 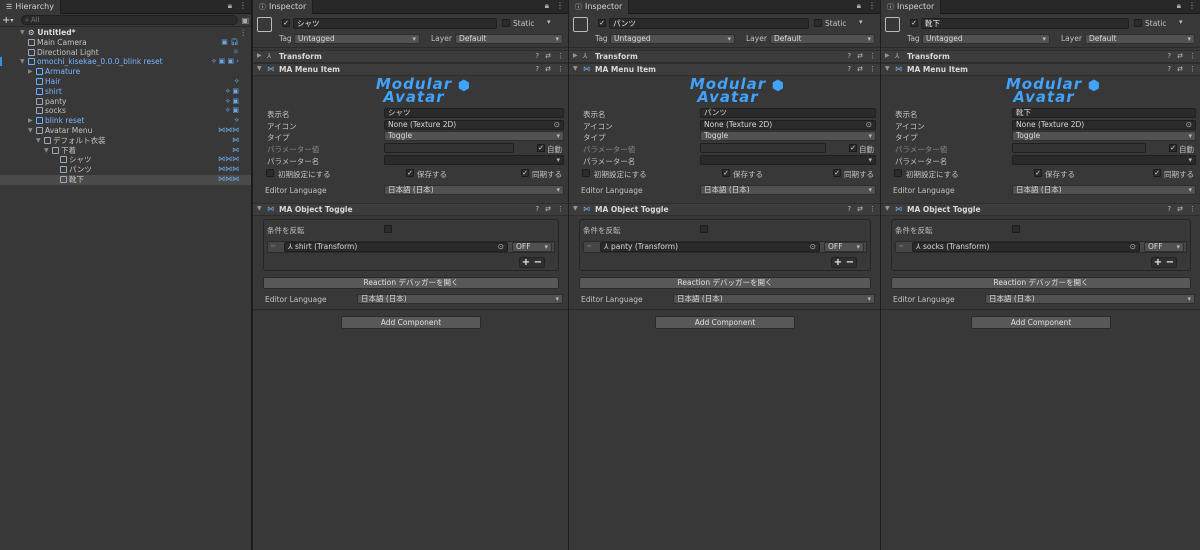 I want to click on display-name-field: シャツ, so click(x=474, y=113).